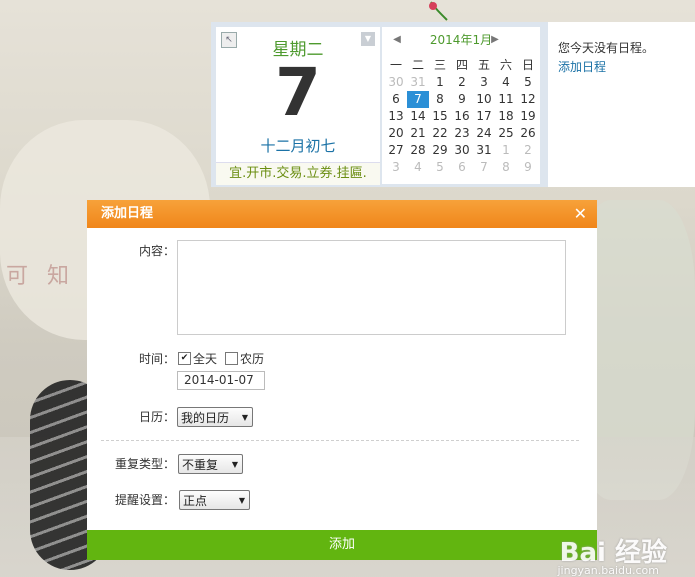  Describe the element at coordinates (205, 359) in the screenshot. I see `allday-label: 全天` at that location.